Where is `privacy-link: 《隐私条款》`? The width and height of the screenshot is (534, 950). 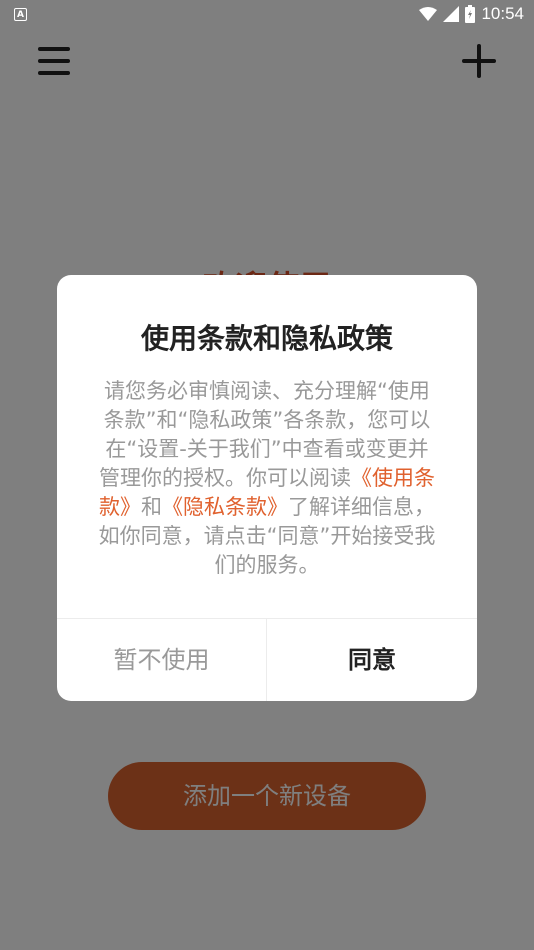 privacy-link: 《隐私条款》 is located at coordinates (225, 507).